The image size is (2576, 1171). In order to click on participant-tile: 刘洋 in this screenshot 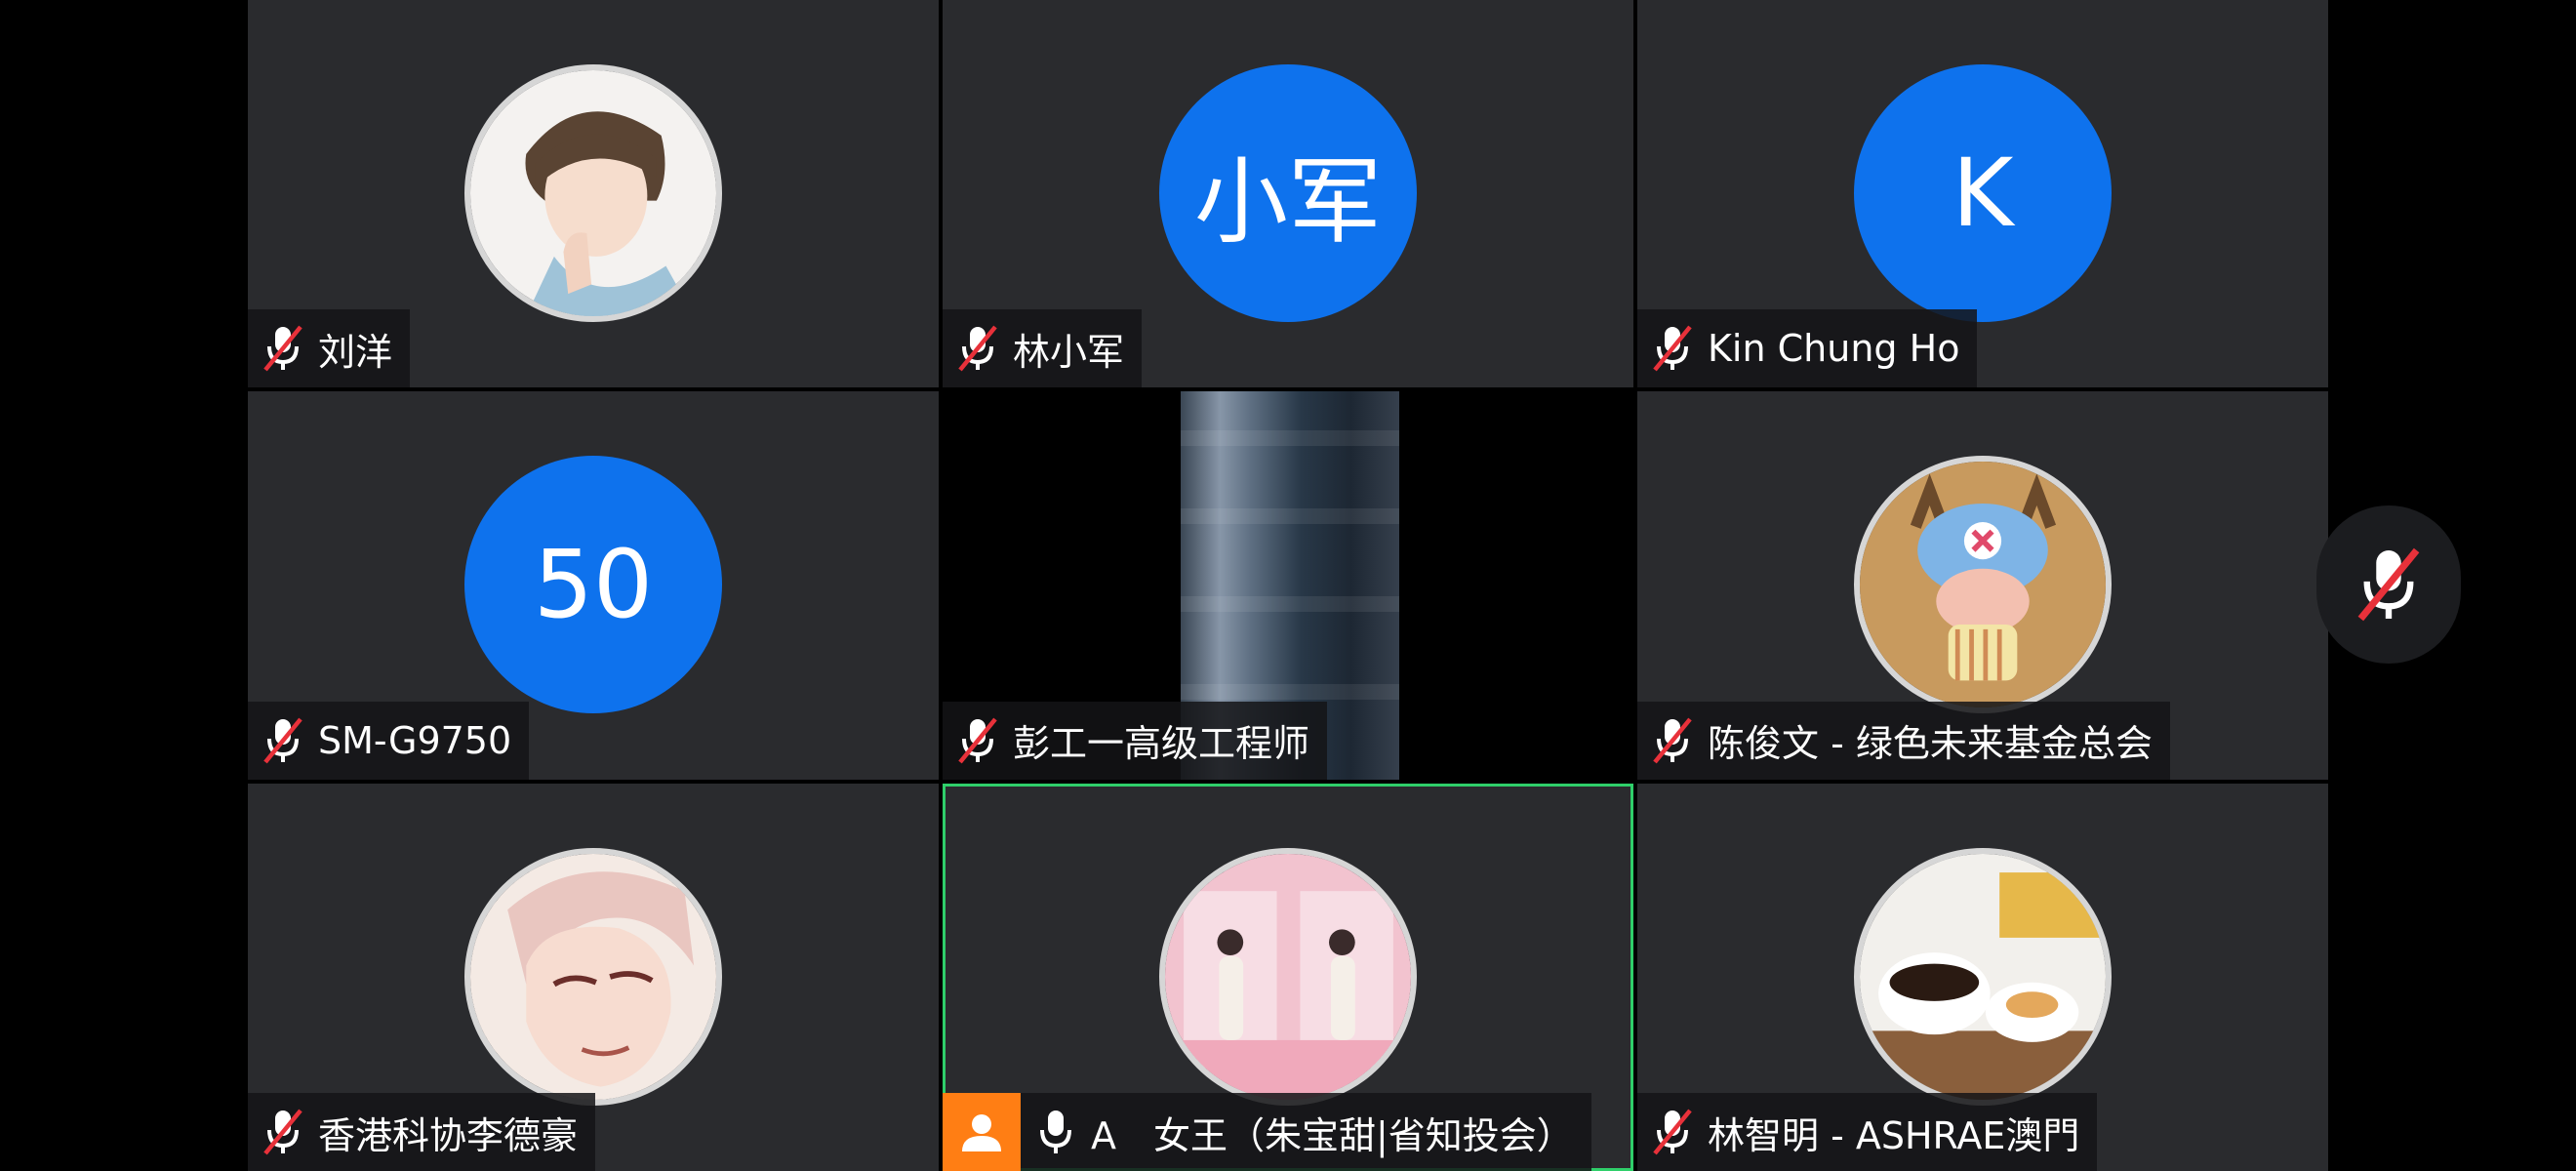, I will do `click(593, 194)`.